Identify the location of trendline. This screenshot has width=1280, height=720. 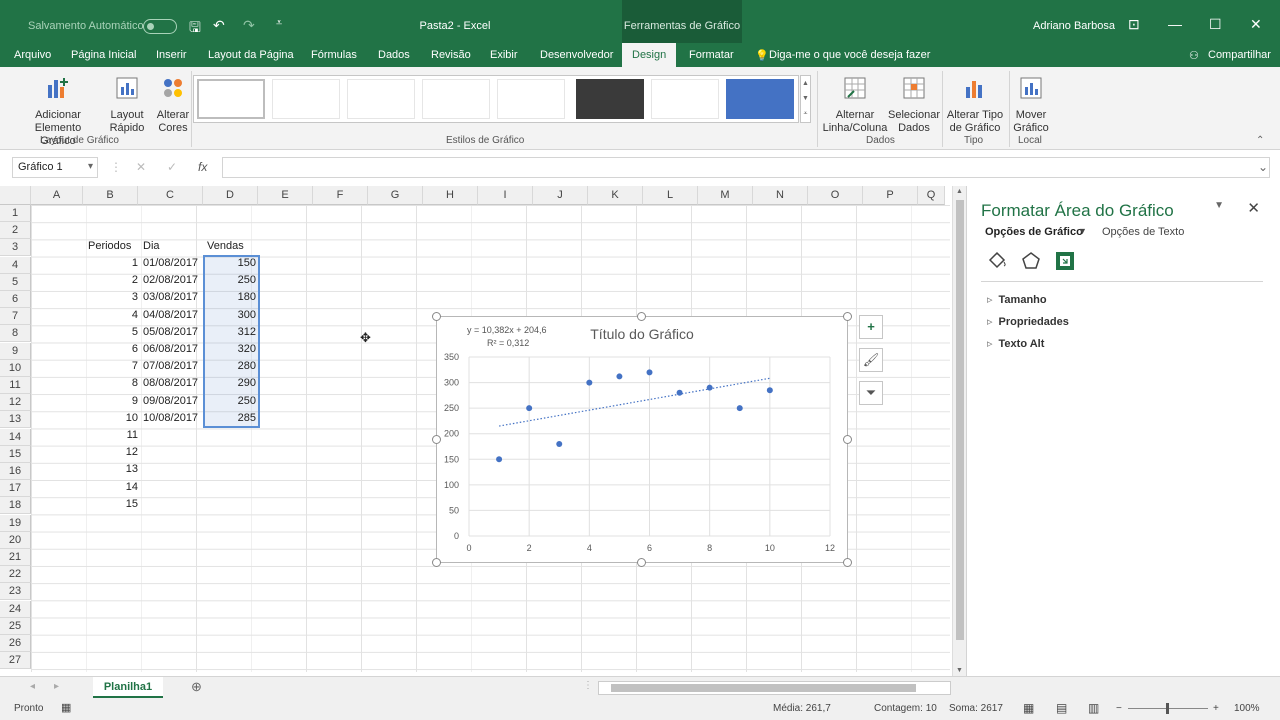
(634, 402).